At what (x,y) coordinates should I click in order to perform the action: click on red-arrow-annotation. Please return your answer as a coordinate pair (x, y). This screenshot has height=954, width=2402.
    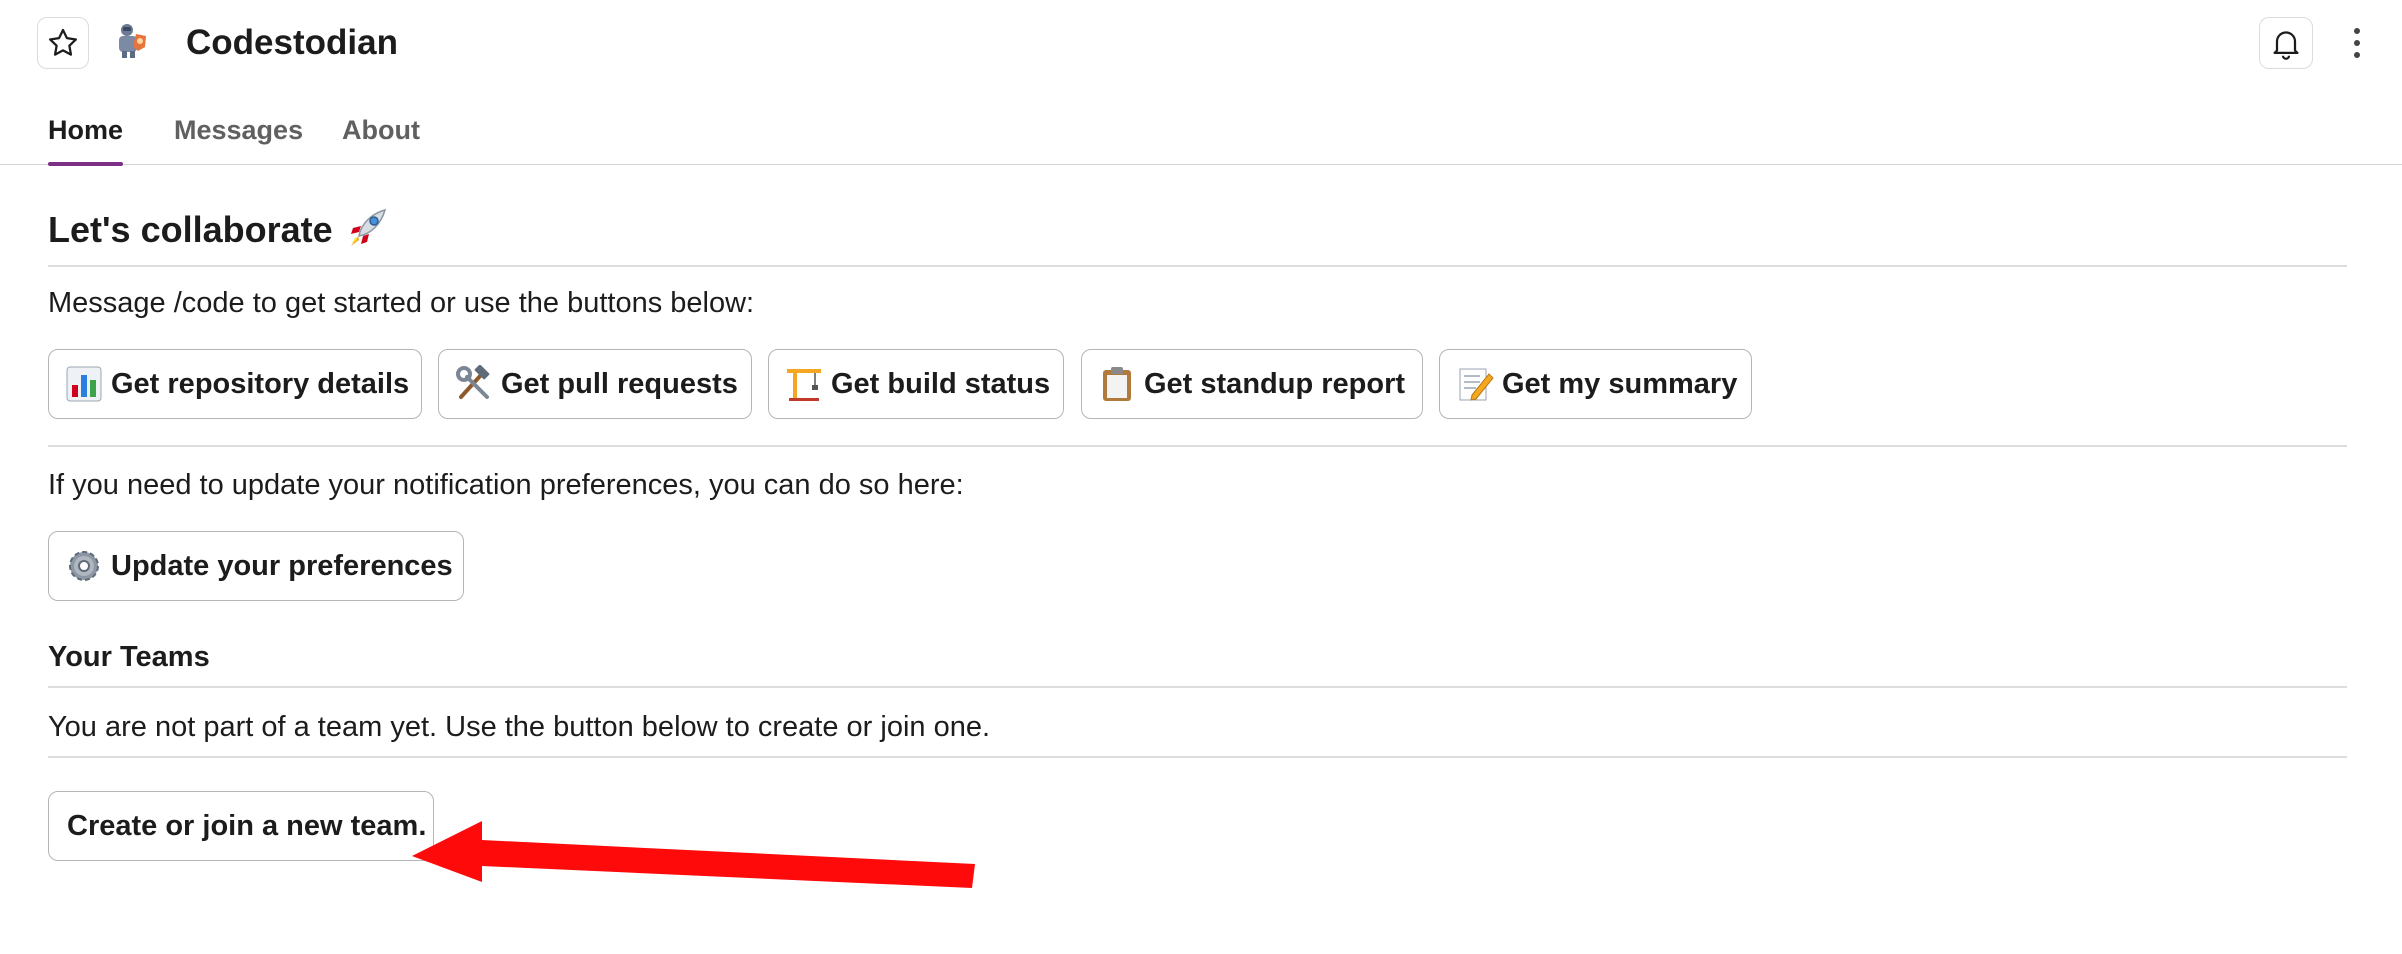
    Looking at the image, I should click on (693, 854).